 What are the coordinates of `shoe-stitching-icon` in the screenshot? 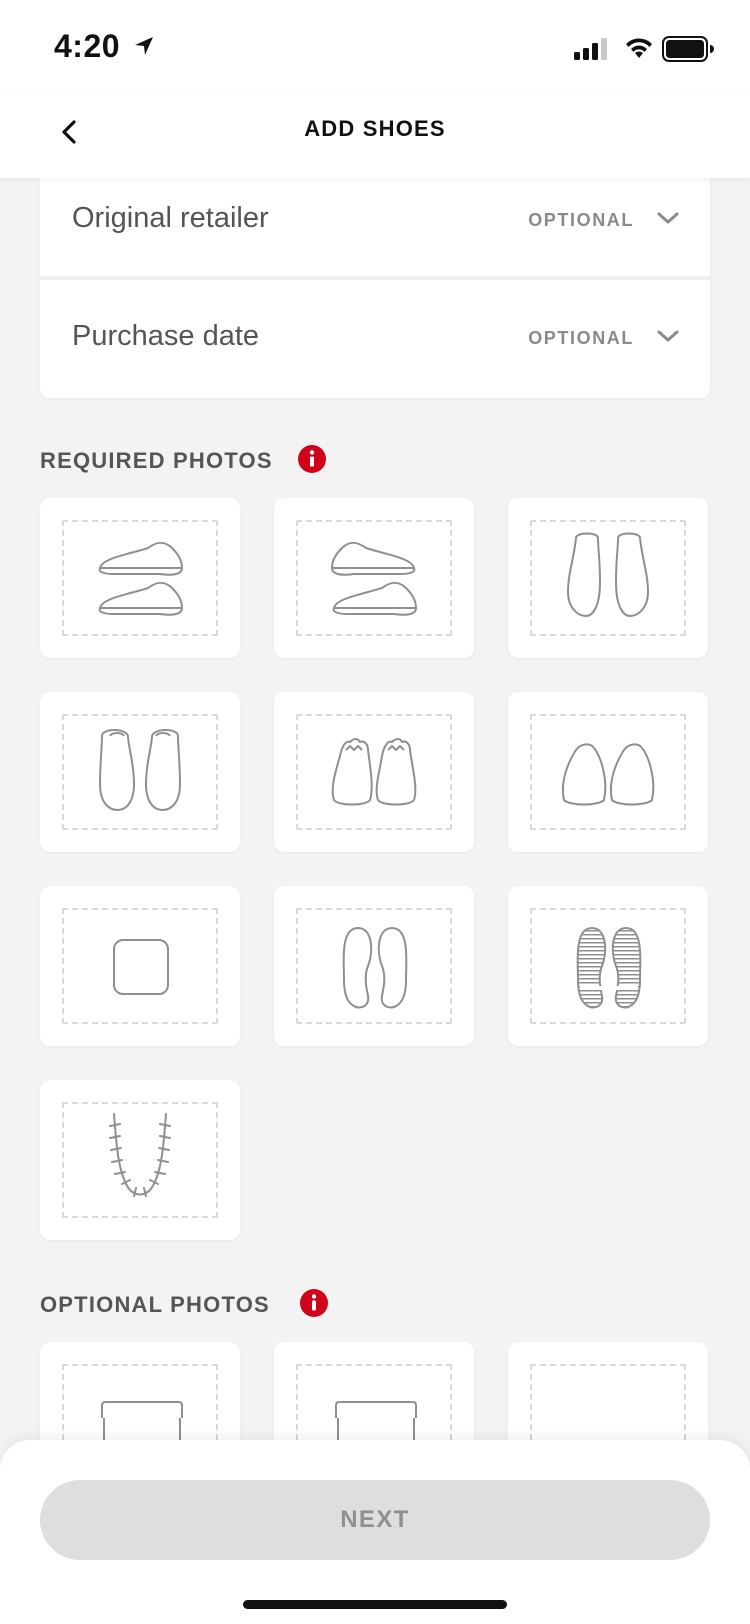 It's located at (140, 1155).